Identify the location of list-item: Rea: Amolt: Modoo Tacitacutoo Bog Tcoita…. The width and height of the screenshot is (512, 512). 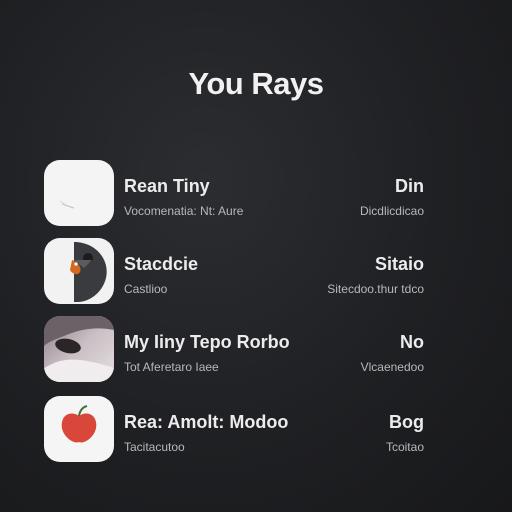
(234, 429).